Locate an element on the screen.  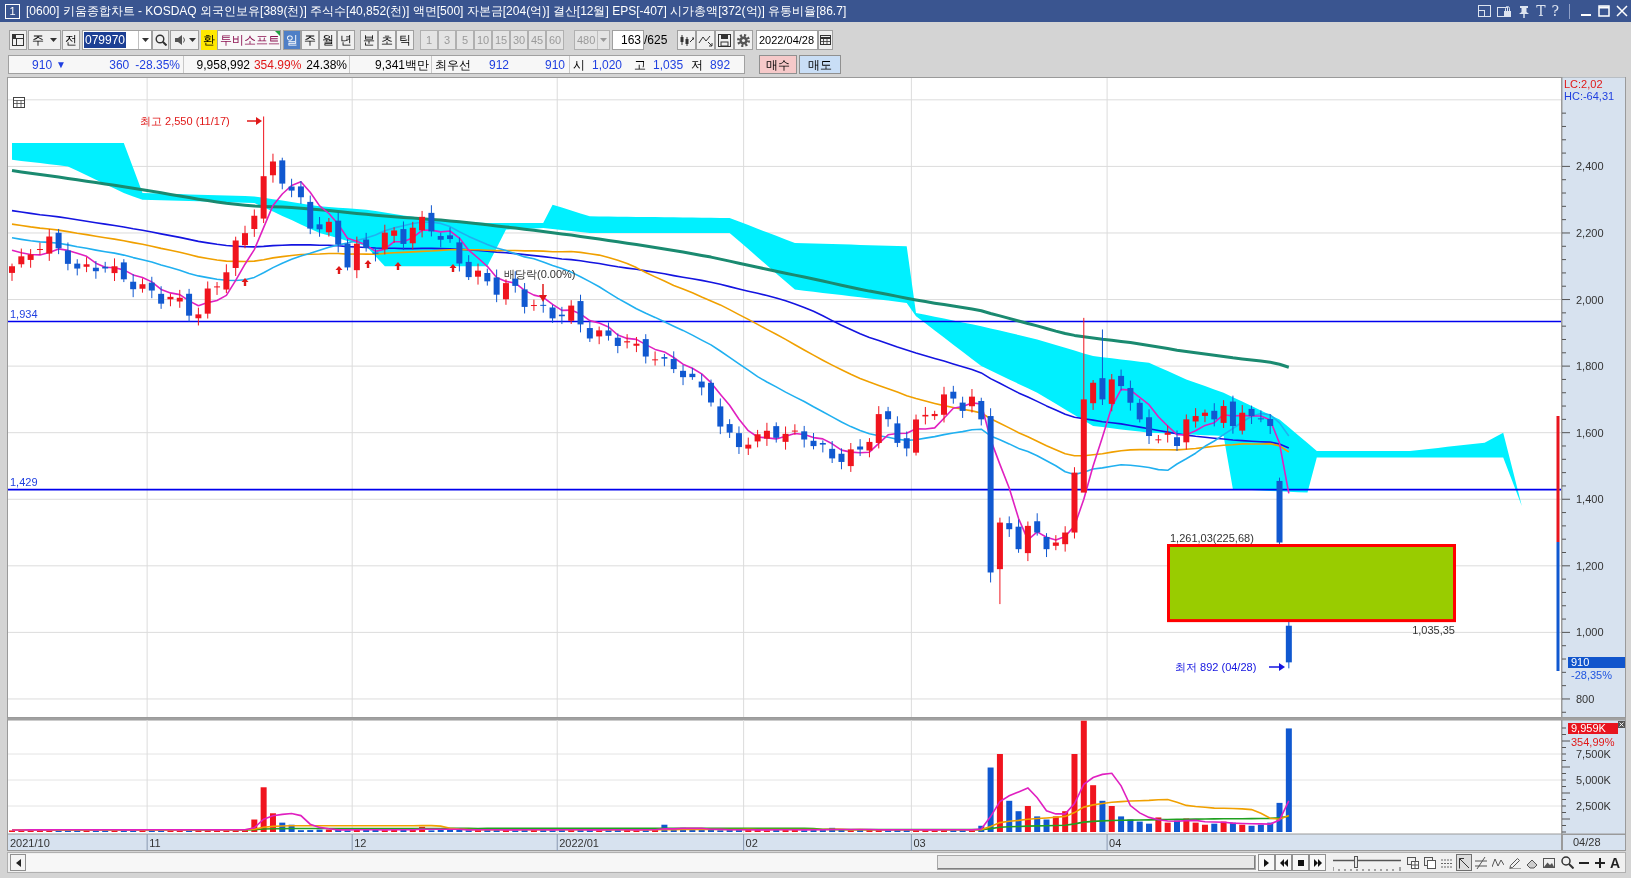
stop-icon is located at coordinates (1300, 862).